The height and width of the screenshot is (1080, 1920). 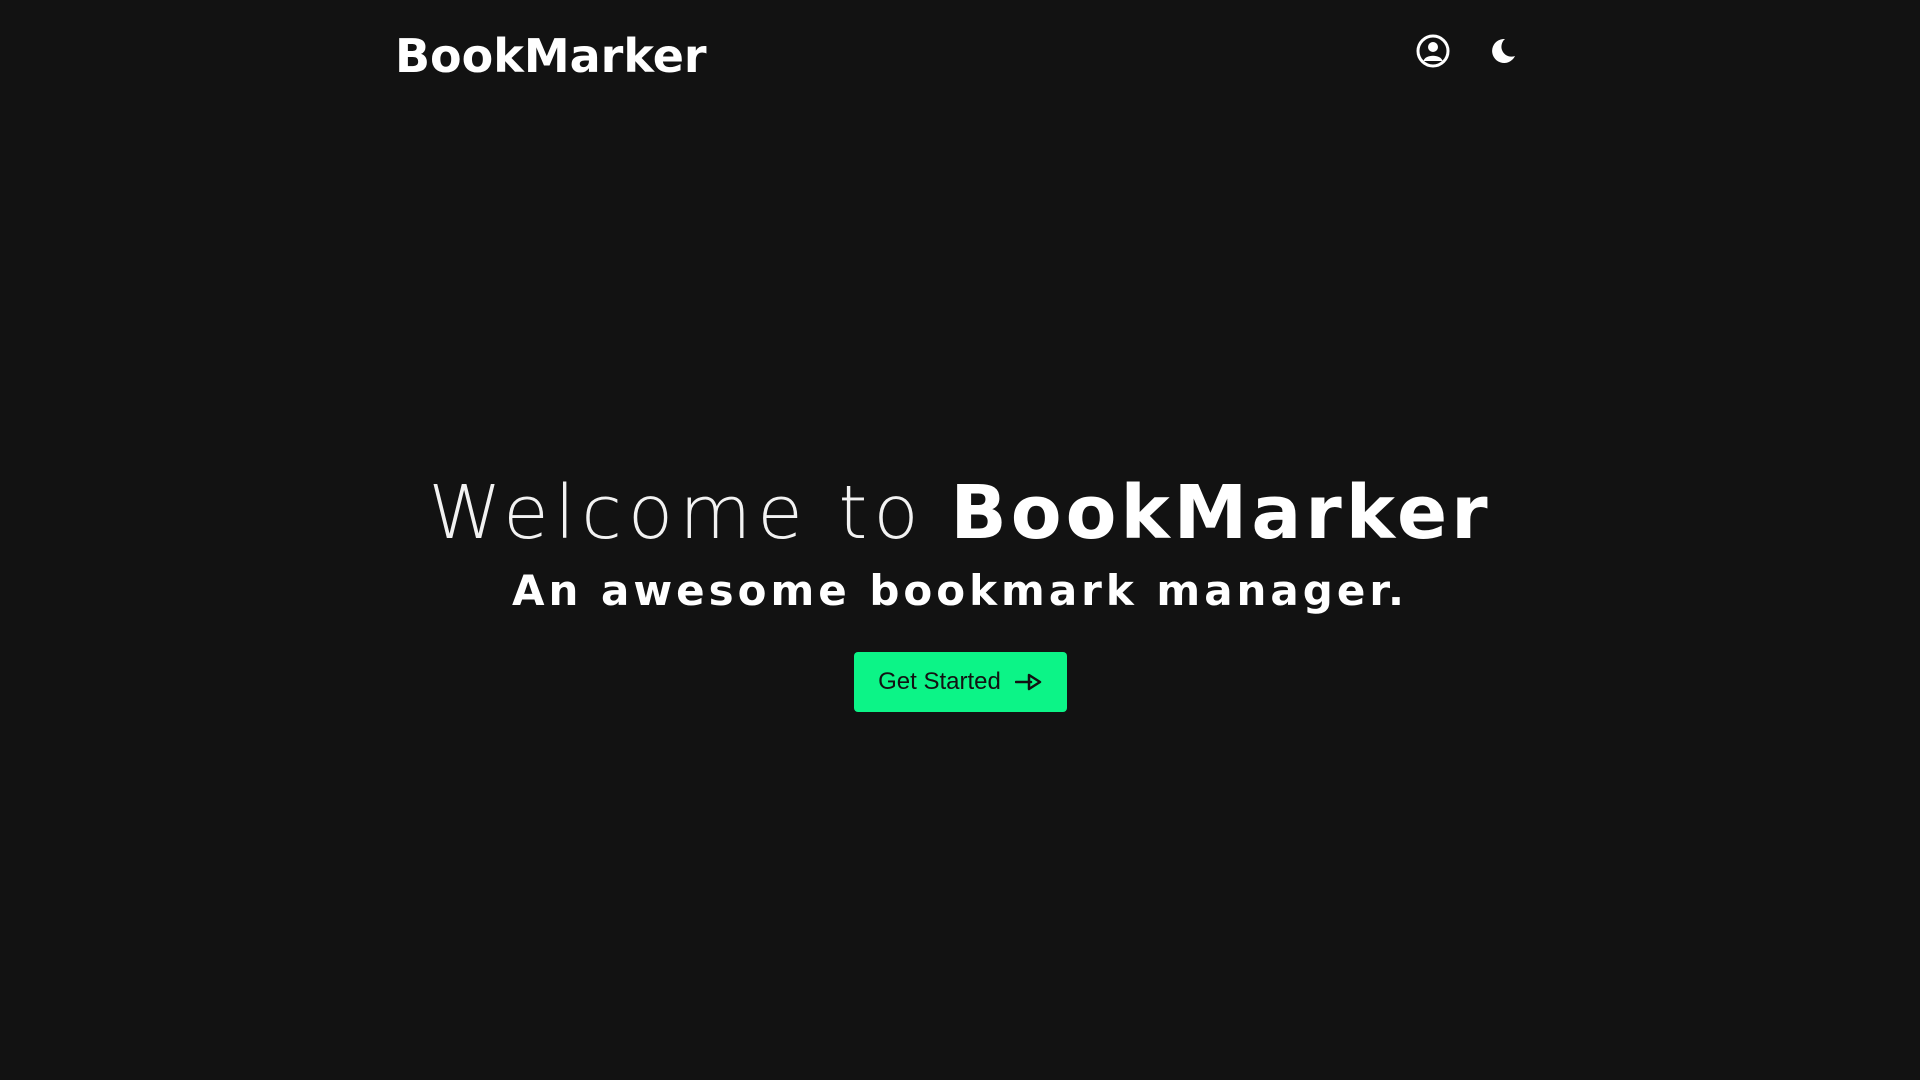 I want to click on get-started-button: Get Started, so click(x=960, y=682).